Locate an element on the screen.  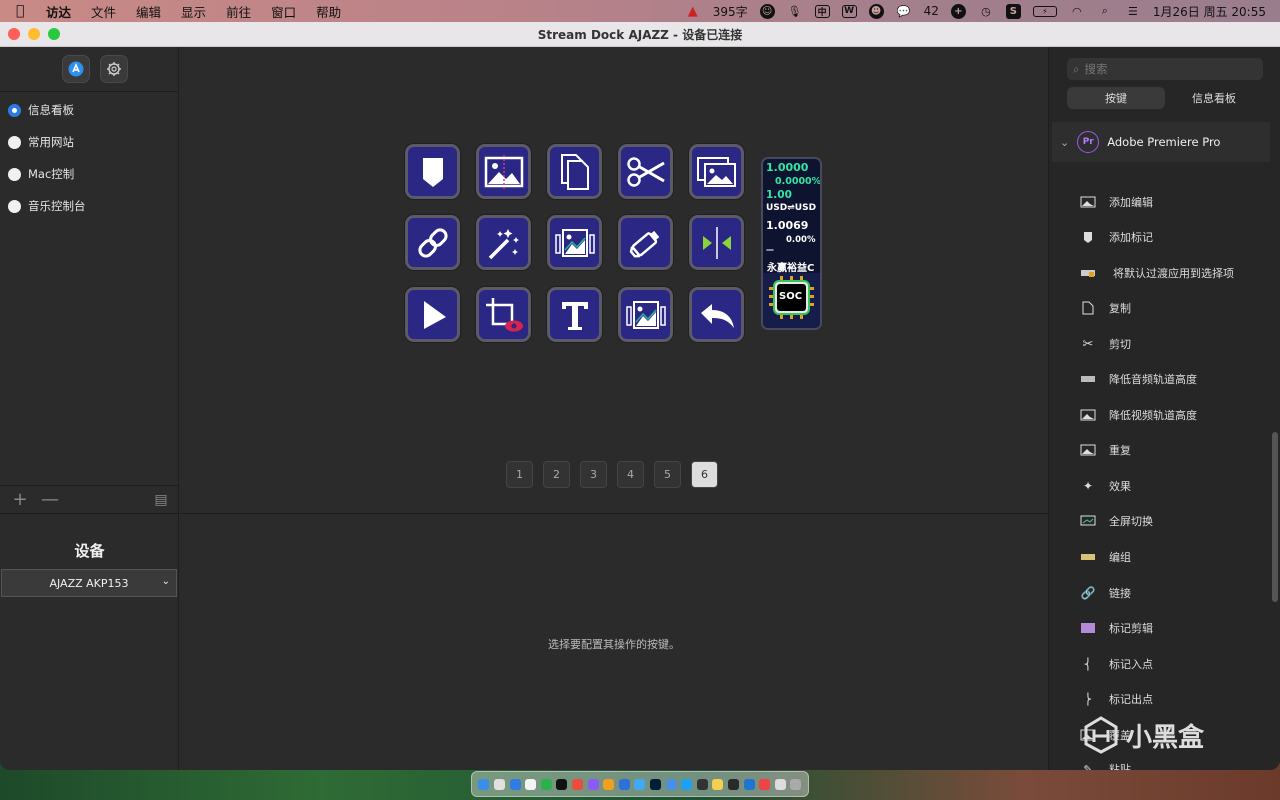
wechat-icon is located at coordinates (546, 784).